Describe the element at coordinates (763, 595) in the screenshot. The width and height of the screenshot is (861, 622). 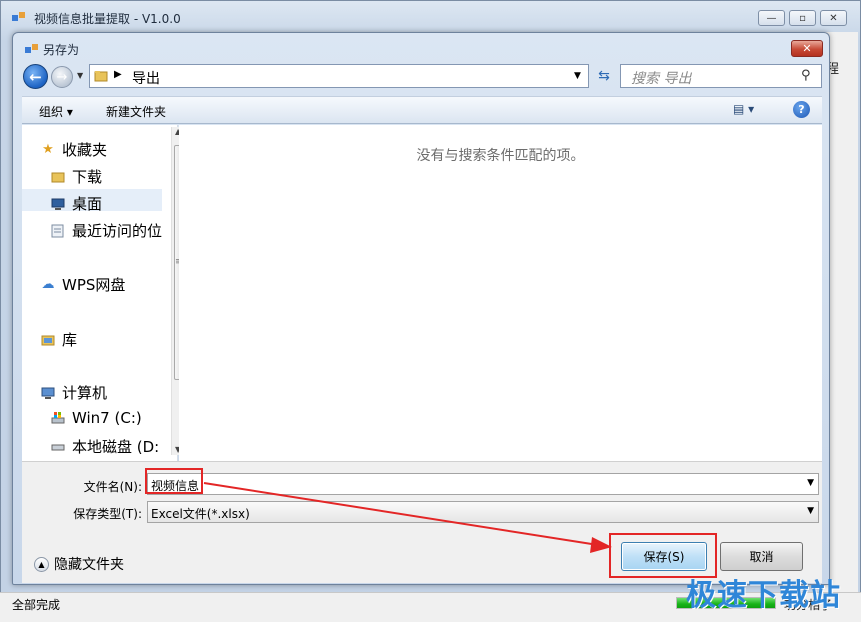
I see `watermark: 极速下载站` at that location.